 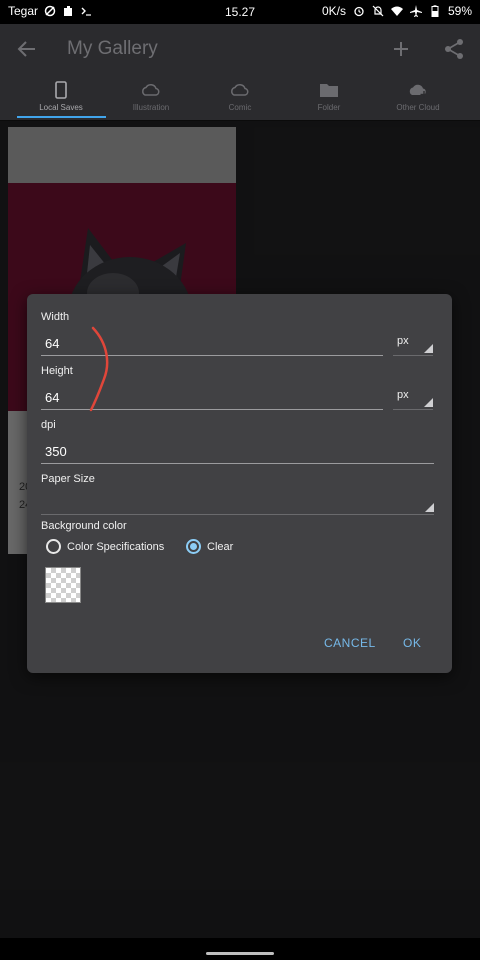 What do you see at coordinates (61, 117) in the screenshot?
I see `active-tab-indicator` at bounding box center [61, 117].